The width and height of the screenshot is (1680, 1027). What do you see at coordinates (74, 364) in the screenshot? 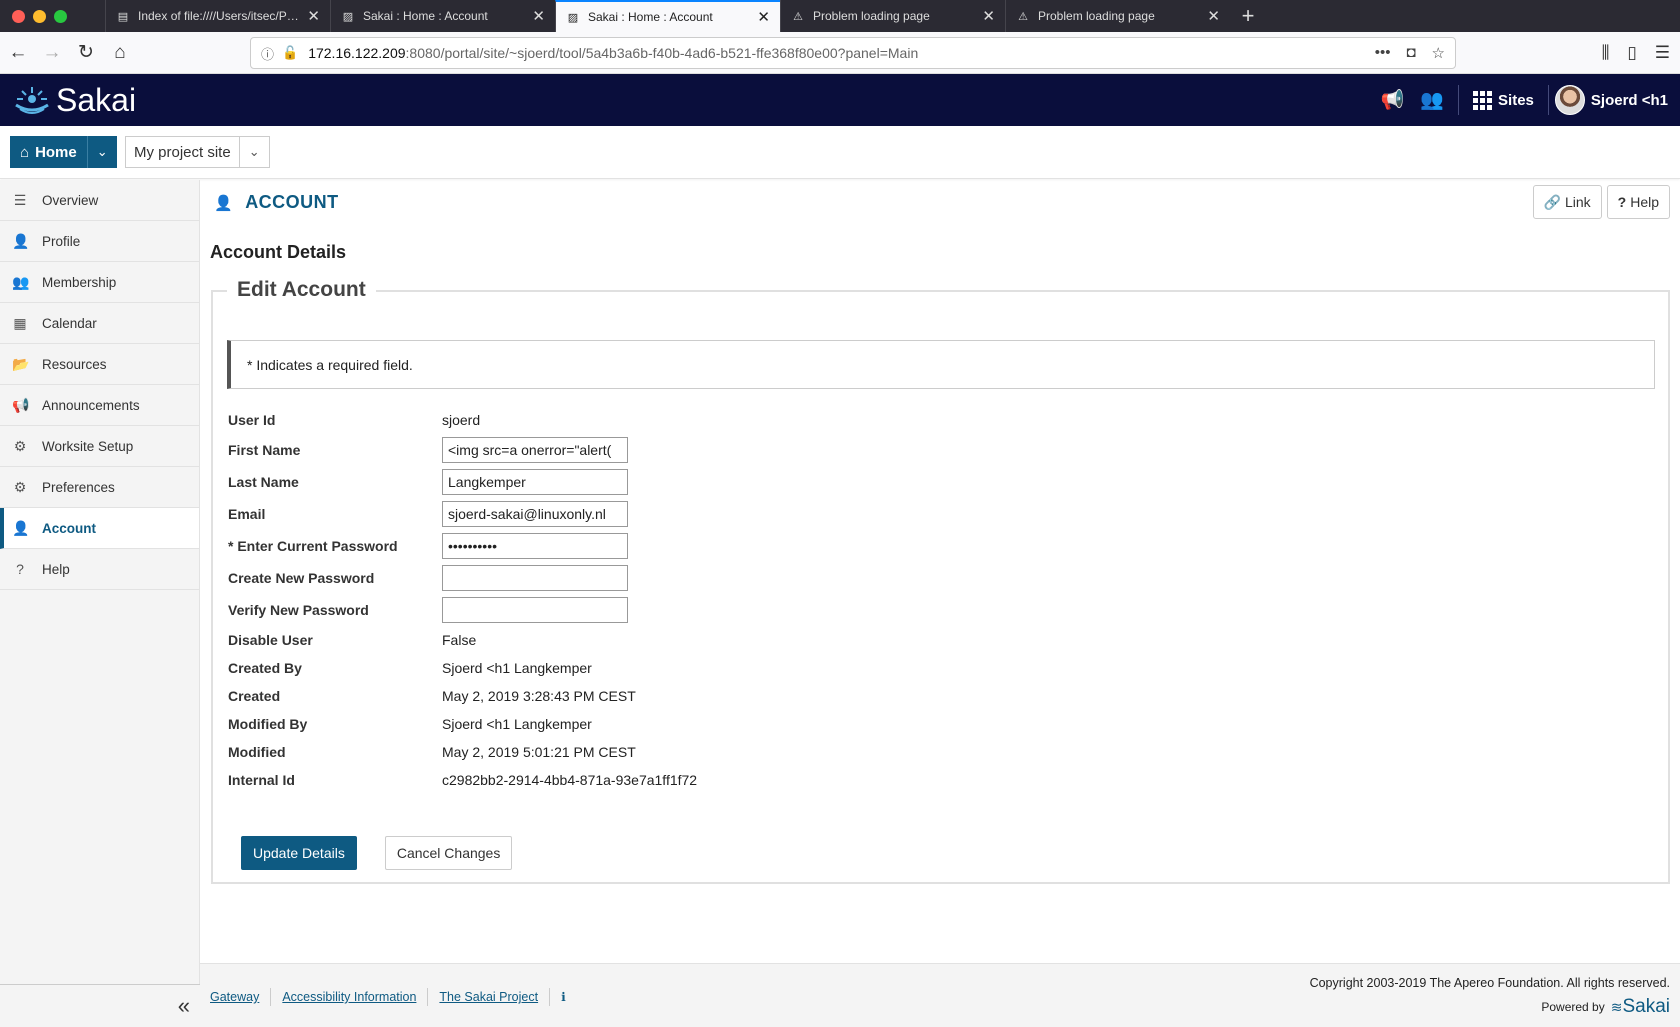
I see `sidebar-item-label: Resources` at bounding box center [74, 364].